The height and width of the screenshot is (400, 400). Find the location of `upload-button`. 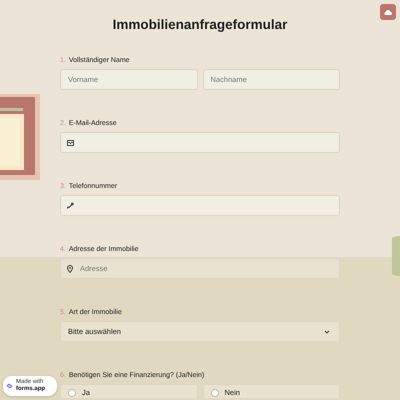

upload-button is located at coordinates (388, 12).